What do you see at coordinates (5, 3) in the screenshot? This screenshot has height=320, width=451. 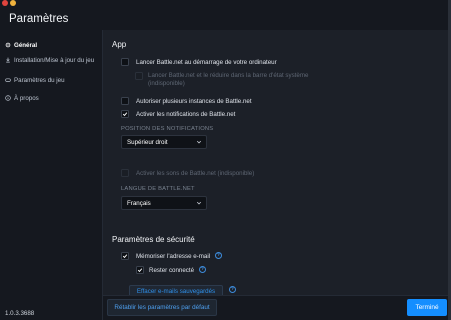 I see `close-window-button` at bounding box center [5, 3].